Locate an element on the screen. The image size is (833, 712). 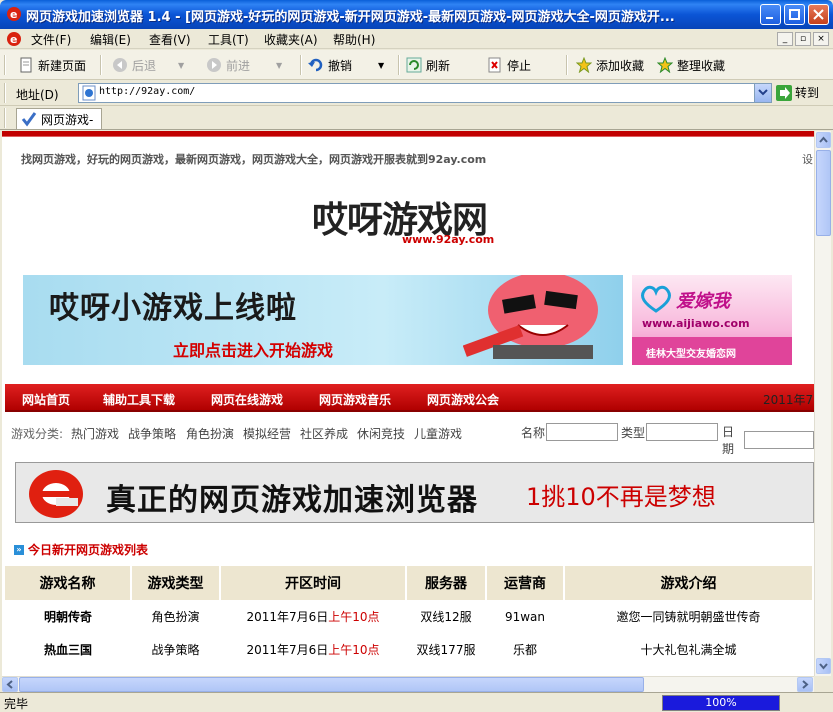
stop-button: 停止 is located at coordinates (509, 65).